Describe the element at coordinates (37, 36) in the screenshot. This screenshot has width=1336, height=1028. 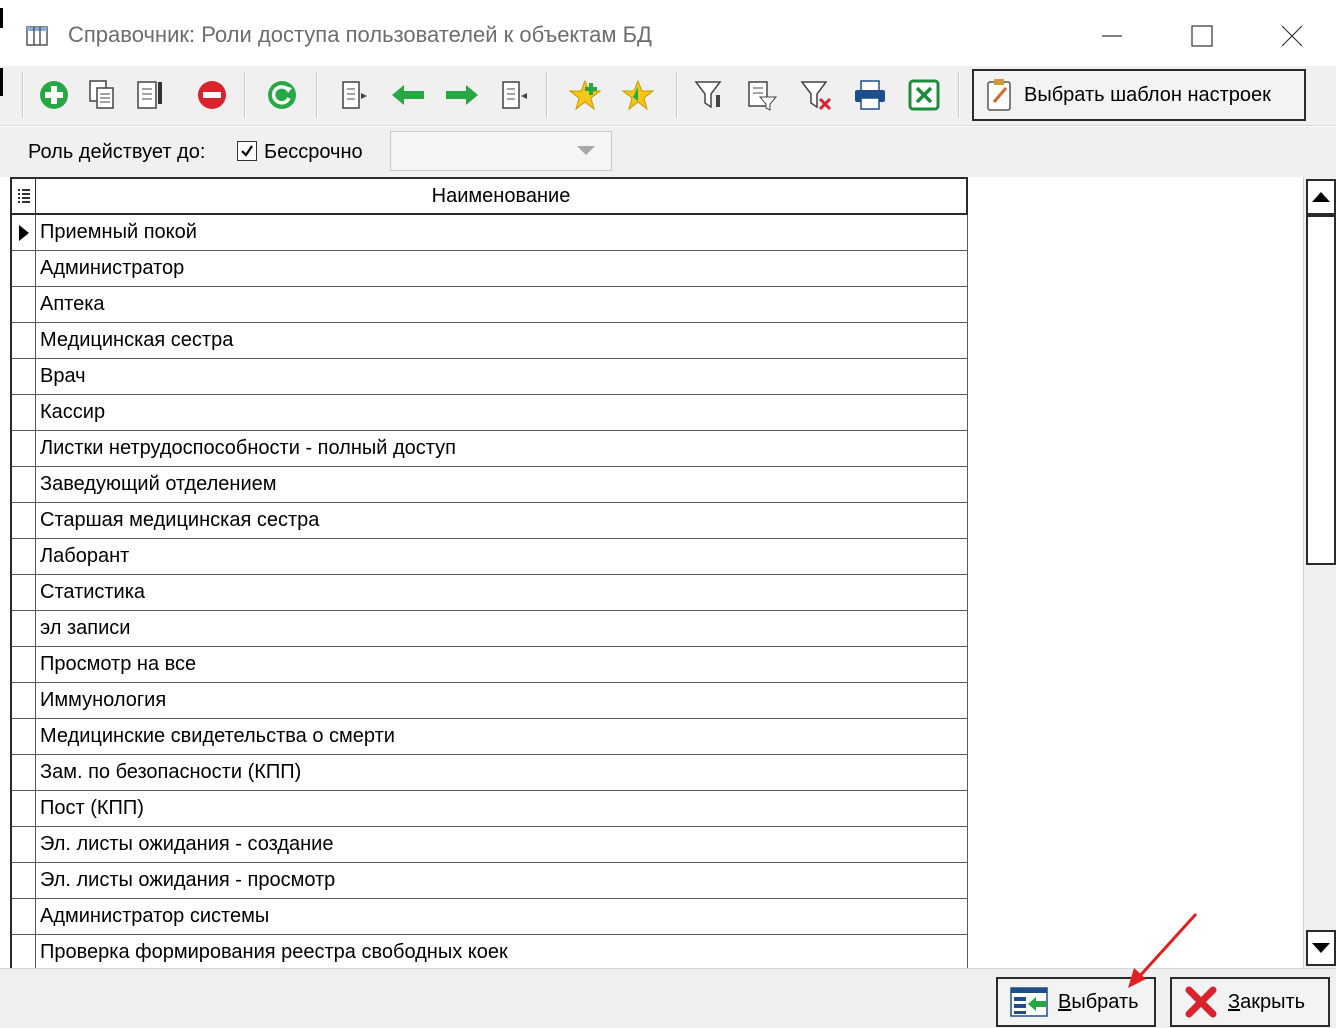
I see `table-icon` at that location.